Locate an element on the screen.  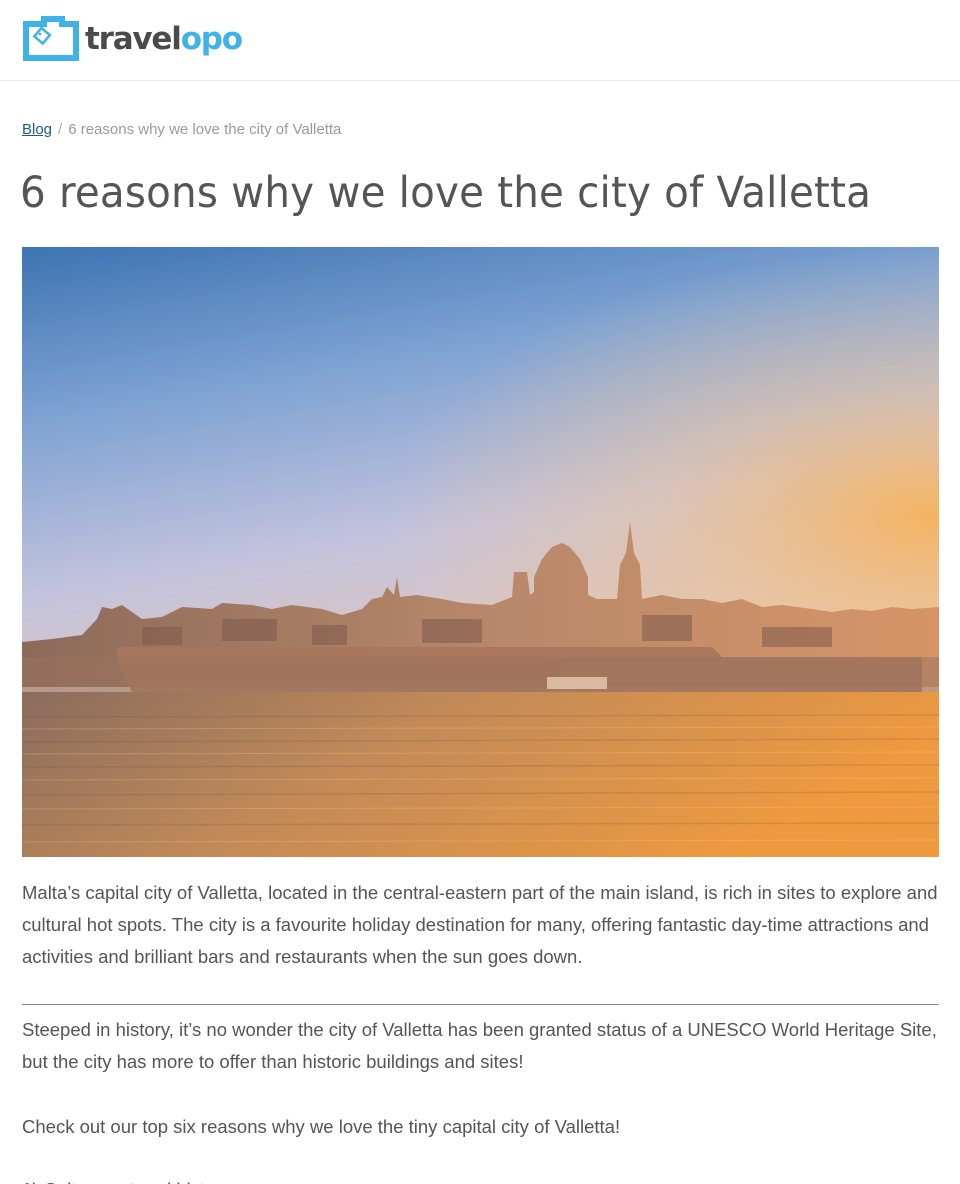
logo-wordmark: travelopo is located at coordinates (164, 39).